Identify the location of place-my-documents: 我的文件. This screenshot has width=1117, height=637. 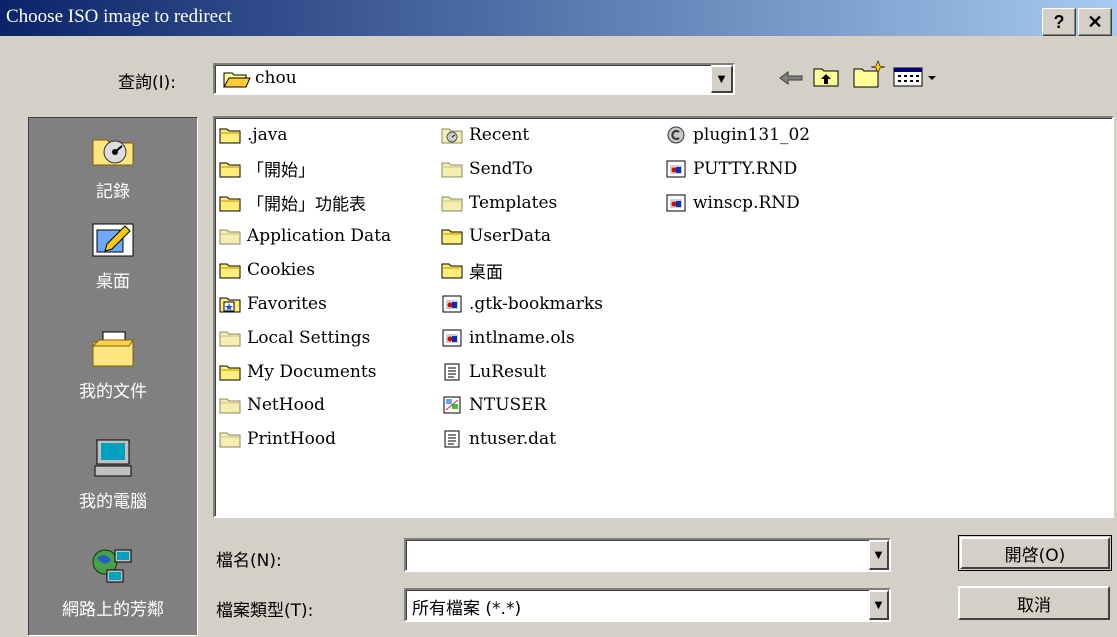
(113, 365).